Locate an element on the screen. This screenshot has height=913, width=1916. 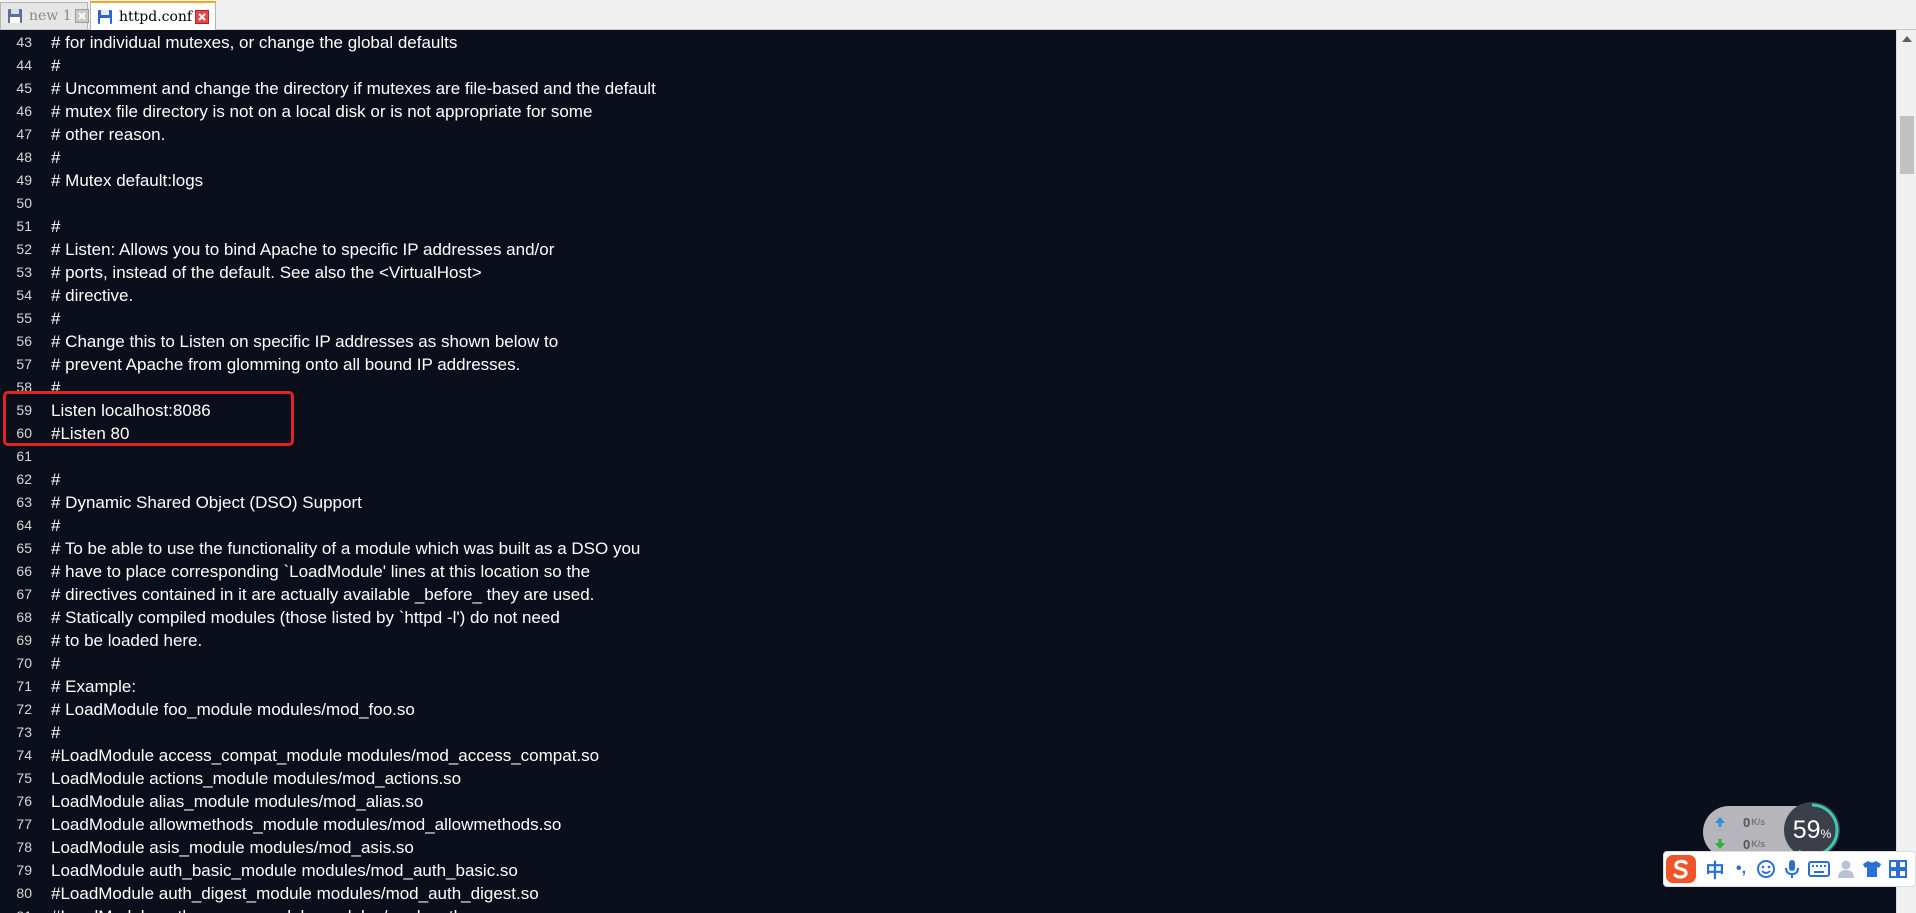
ime-mode-toggle: 中 is located at coordinates (1715, 869).